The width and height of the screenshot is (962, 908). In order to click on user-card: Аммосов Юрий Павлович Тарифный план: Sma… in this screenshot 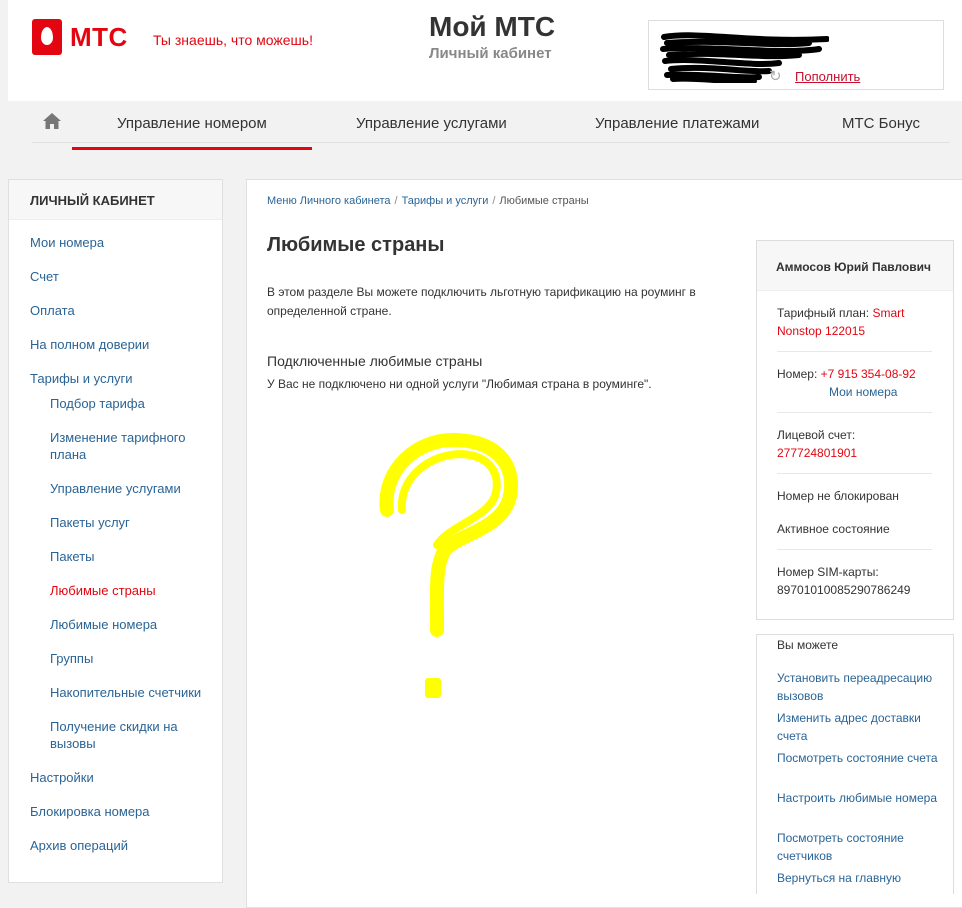, I will do `click(855, 430)`.